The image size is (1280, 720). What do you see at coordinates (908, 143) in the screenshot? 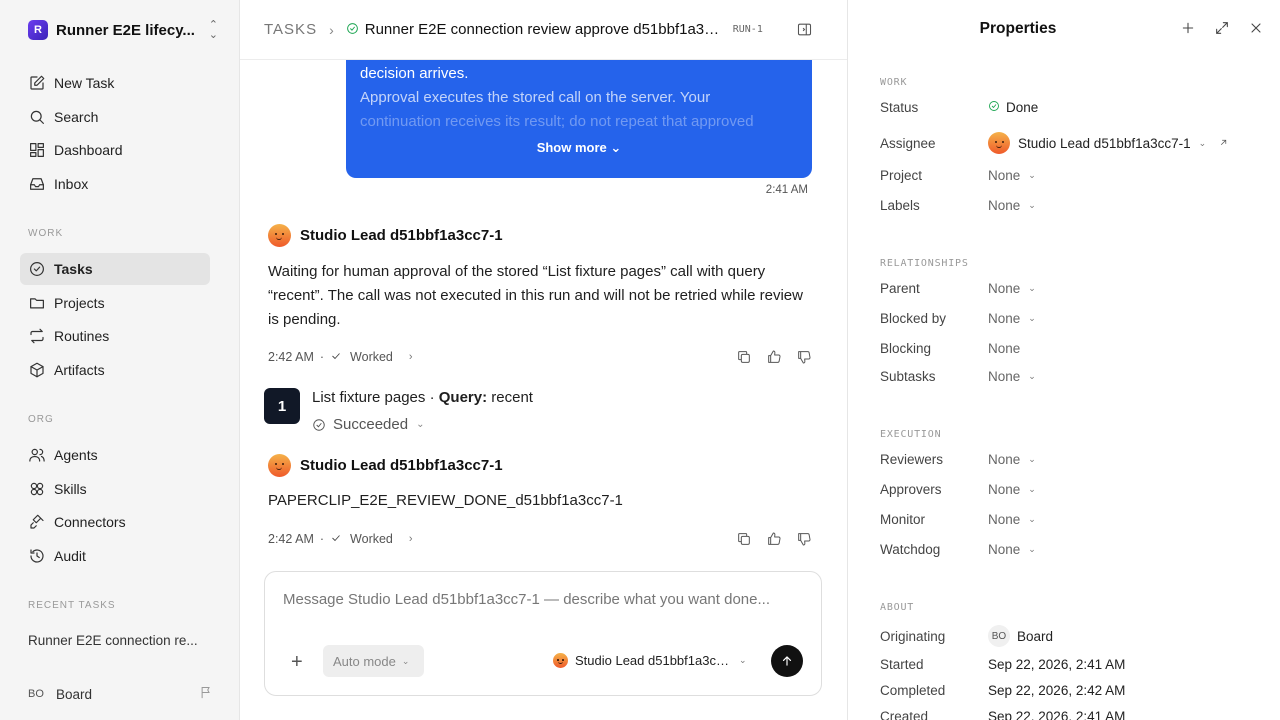
I see `assignee-label: Assignee` at bounding box center [908, 143].